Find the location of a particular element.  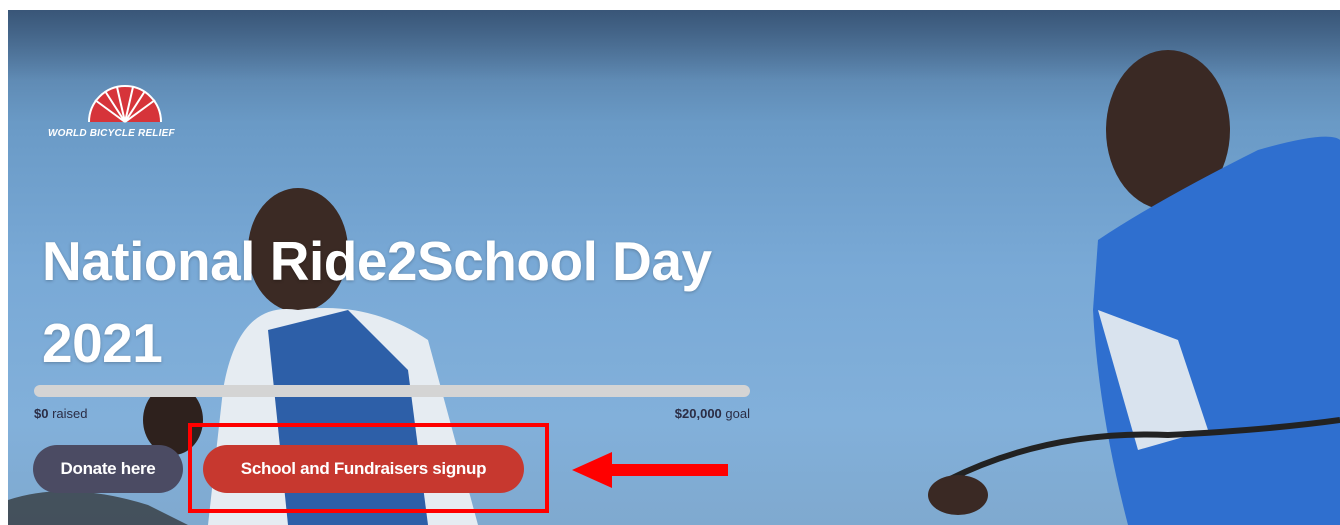

page-title-line-1: National Ride2School Day is located at coordinates (377, 261).